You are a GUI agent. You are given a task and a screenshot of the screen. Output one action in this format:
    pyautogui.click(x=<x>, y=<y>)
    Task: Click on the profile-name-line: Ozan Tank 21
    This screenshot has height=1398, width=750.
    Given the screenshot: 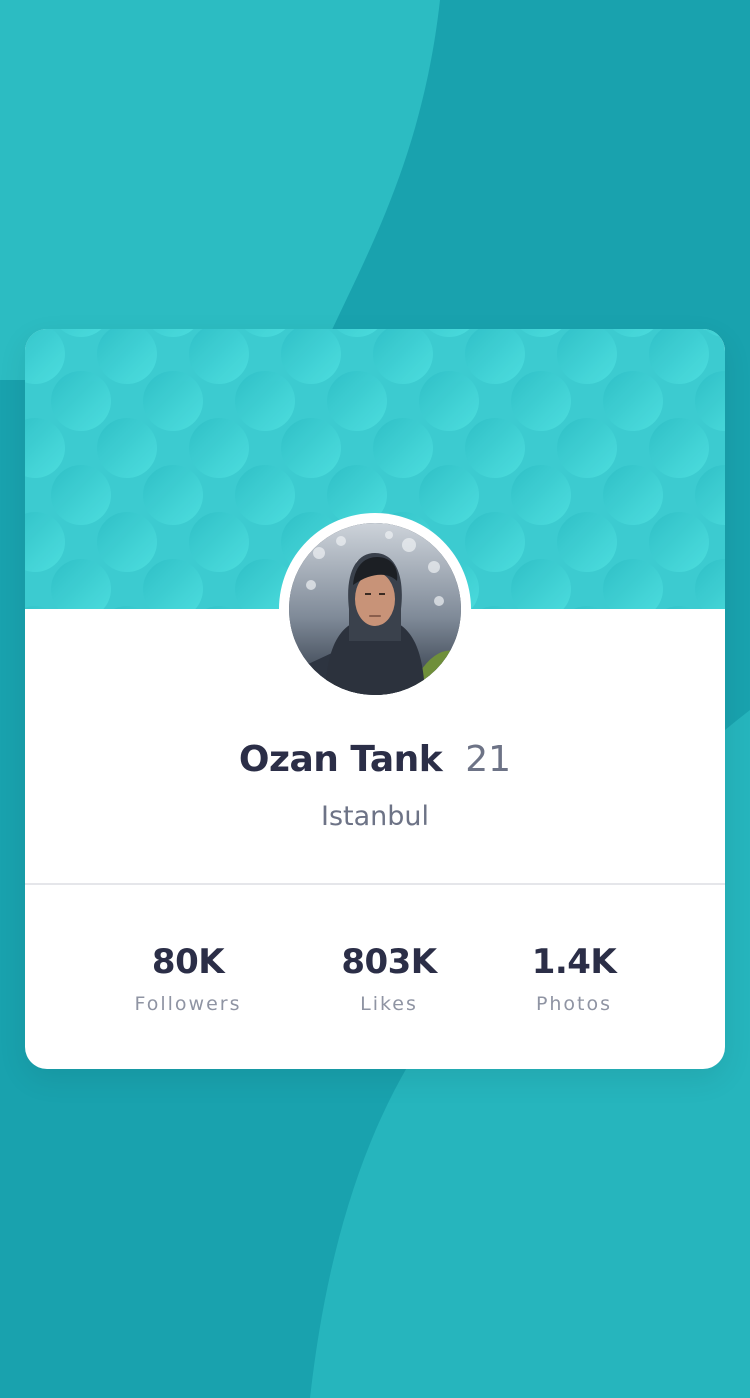 What is the action you would take?
    pyautogui.click(x=375, y=763)
    